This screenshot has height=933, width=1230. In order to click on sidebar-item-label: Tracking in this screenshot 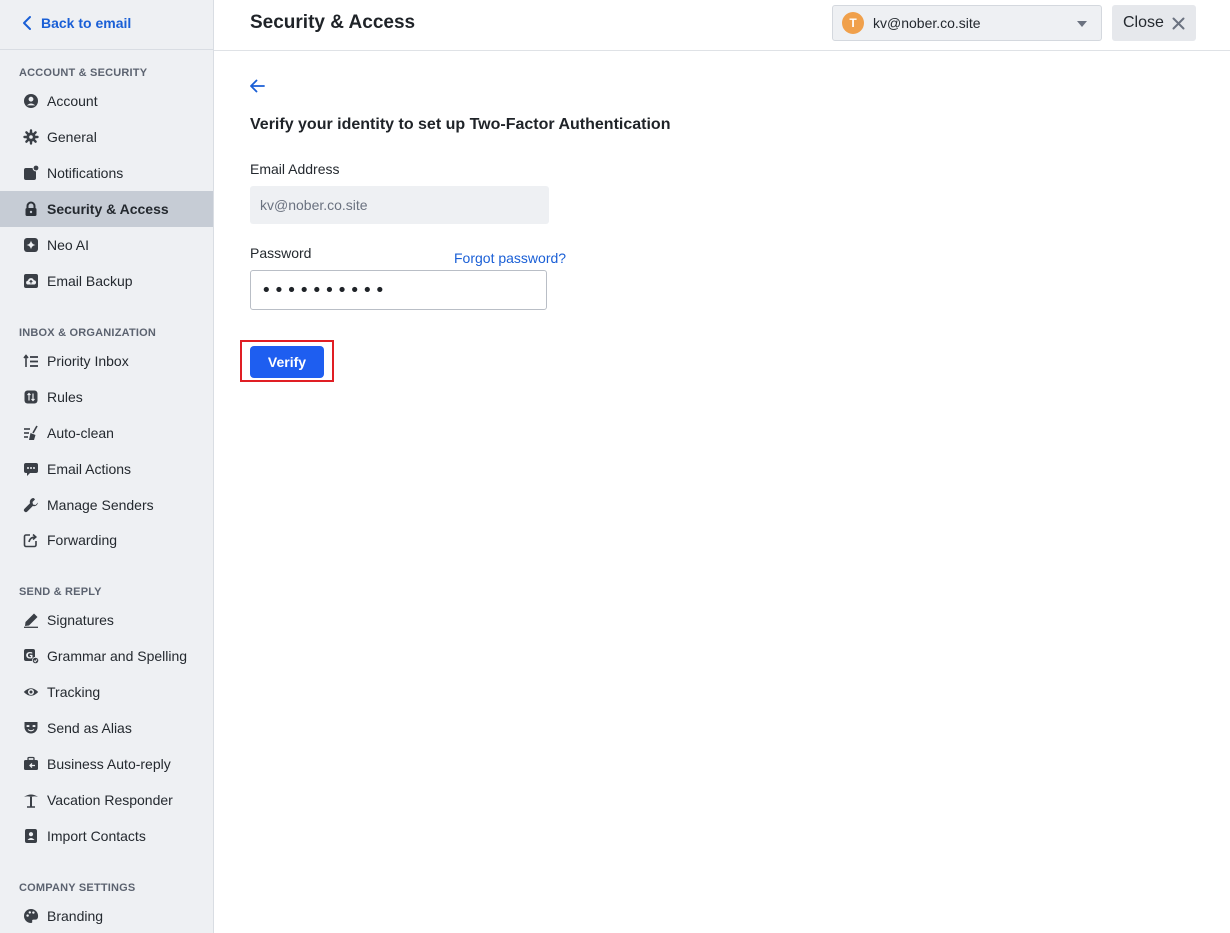, I will do `click(74, 692)`.